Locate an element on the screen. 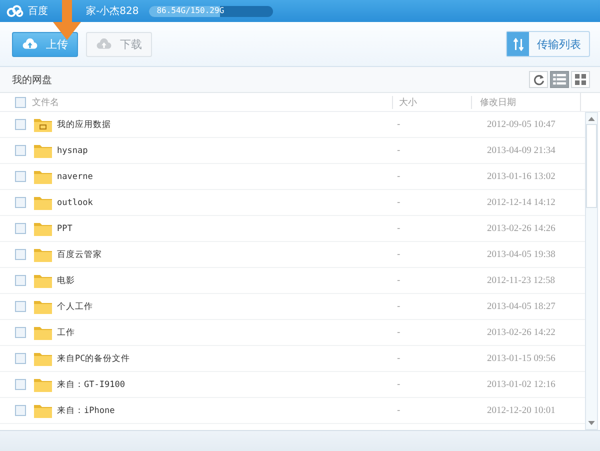  window-title: 家-小杰828 is located at coordinates (112, 11).